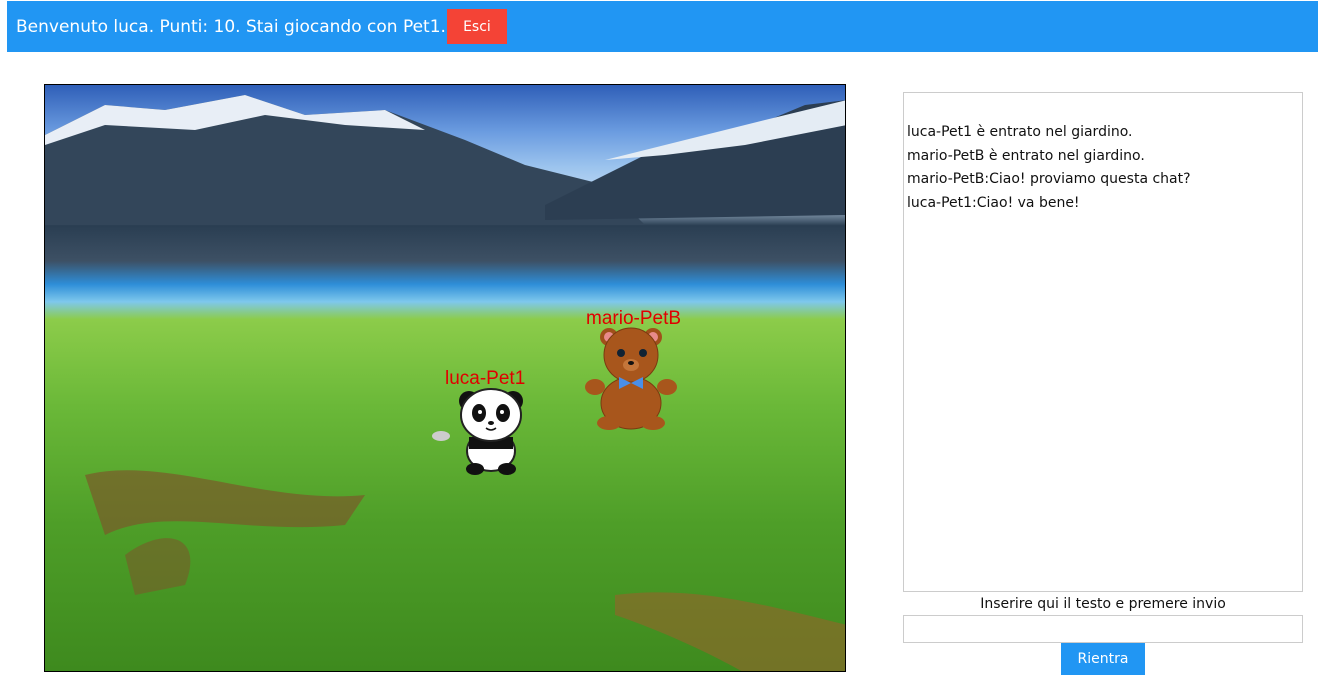 This screenshot has width=1320, height=675. Describe the element at coordinates (1103, 604) in the screenshot. I see `chat-input-prompt: Inserire qui il testo e premere invio` at that location.